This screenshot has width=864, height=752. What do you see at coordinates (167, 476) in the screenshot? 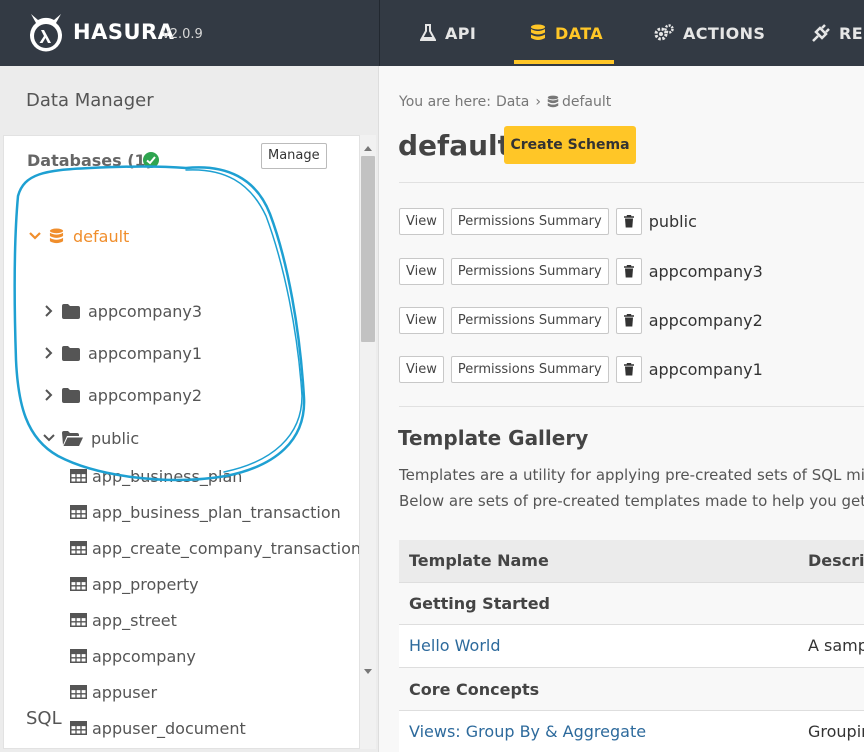
I see `table-label: app_business_plan` at bounding box center [167, 476].